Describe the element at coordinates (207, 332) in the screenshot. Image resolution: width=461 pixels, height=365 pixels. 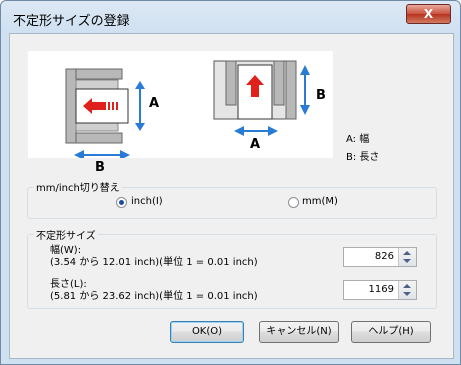
I see `ok-button: OK(O)` at that location.